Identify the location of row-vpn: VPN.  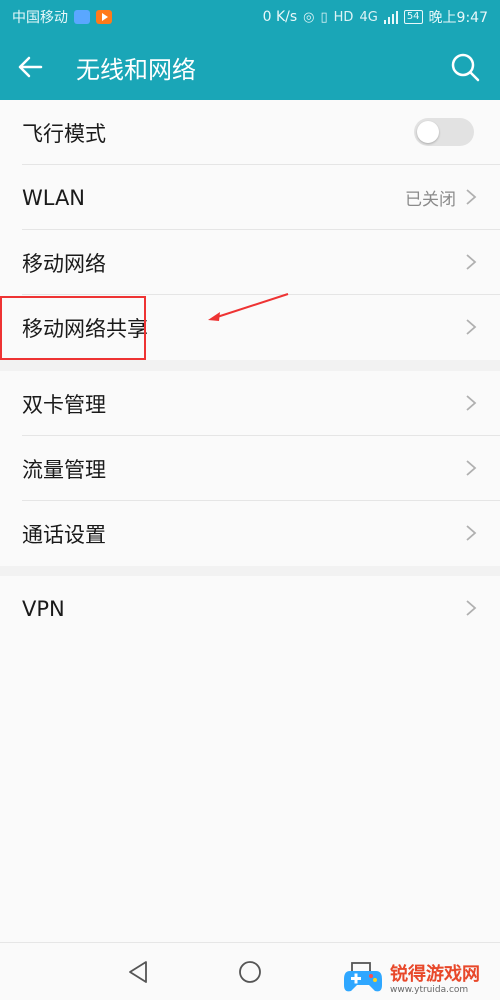
(250, 608).